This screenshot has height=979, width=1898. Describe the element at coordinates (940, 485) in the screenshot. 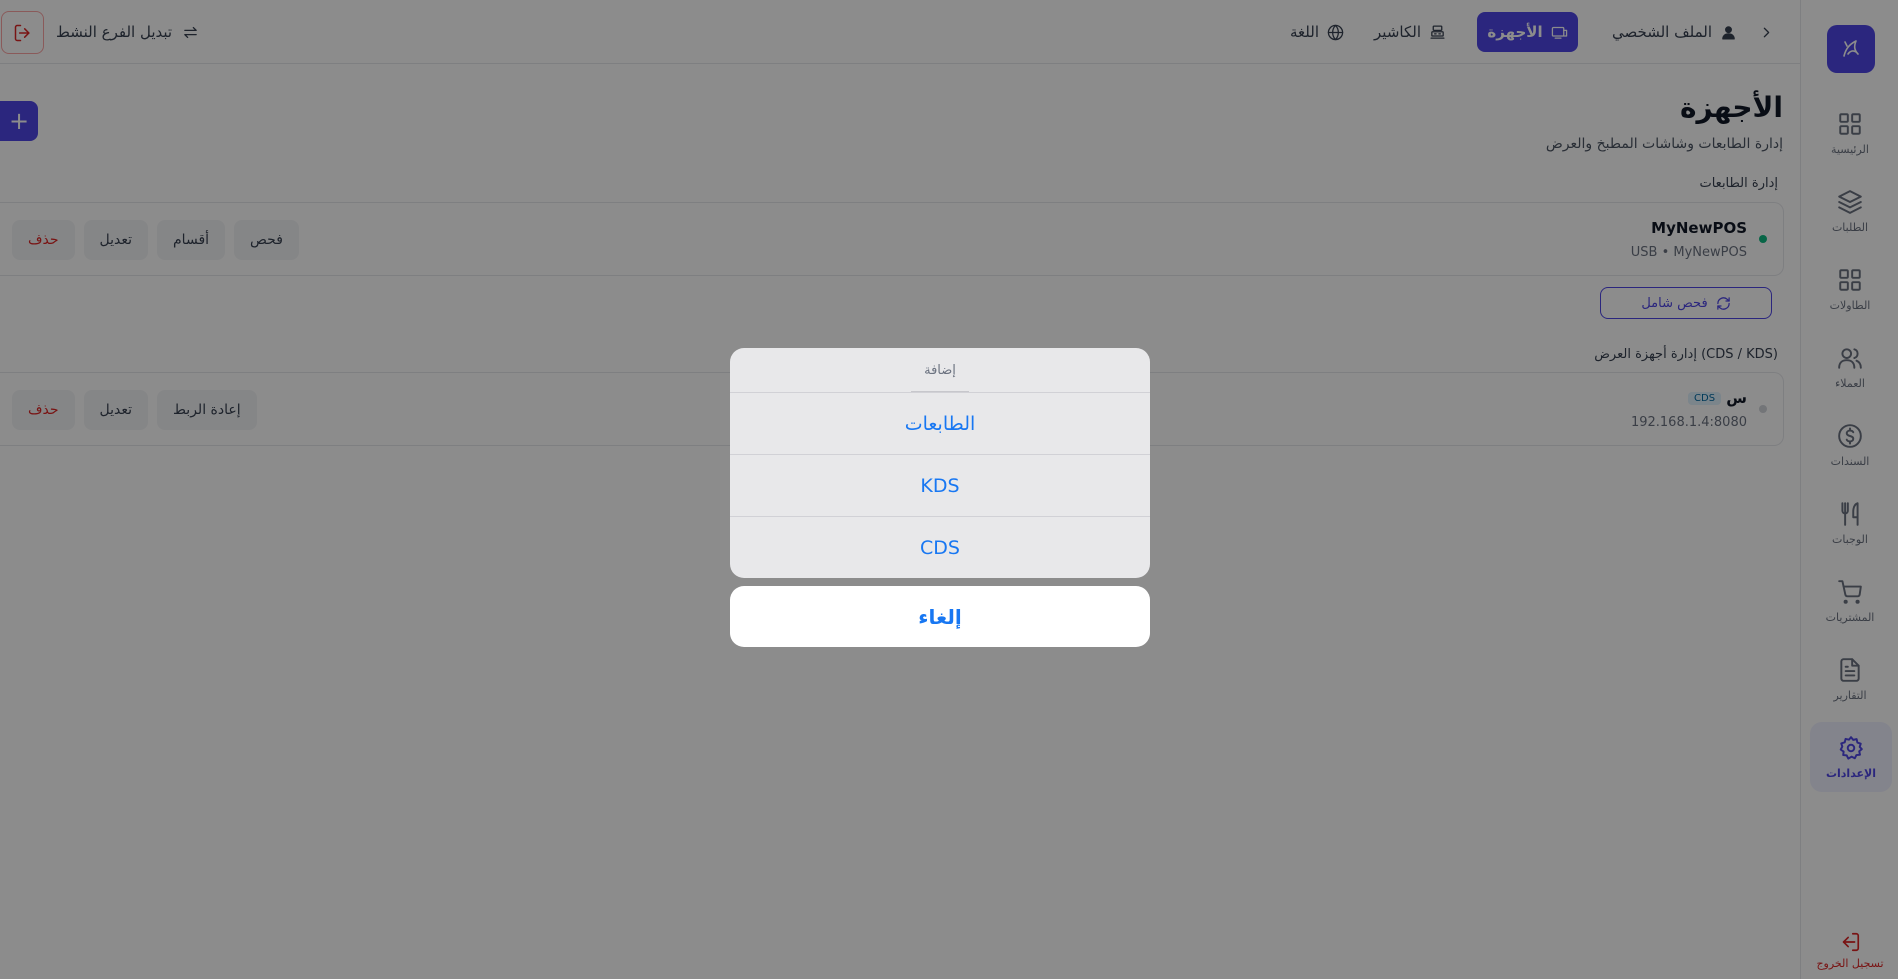

I see `option-kds: KDS` at that location.